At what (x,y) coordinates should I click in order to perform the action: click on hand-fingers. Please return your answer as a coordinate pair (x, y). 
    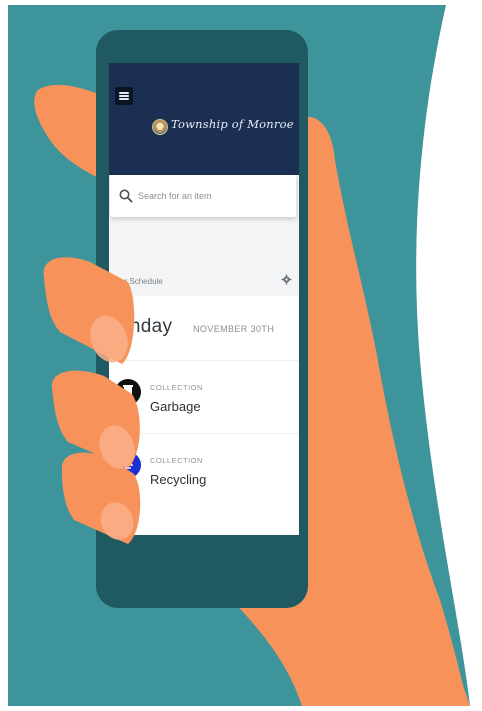
    Looking at the image, I should click on (92, 400).